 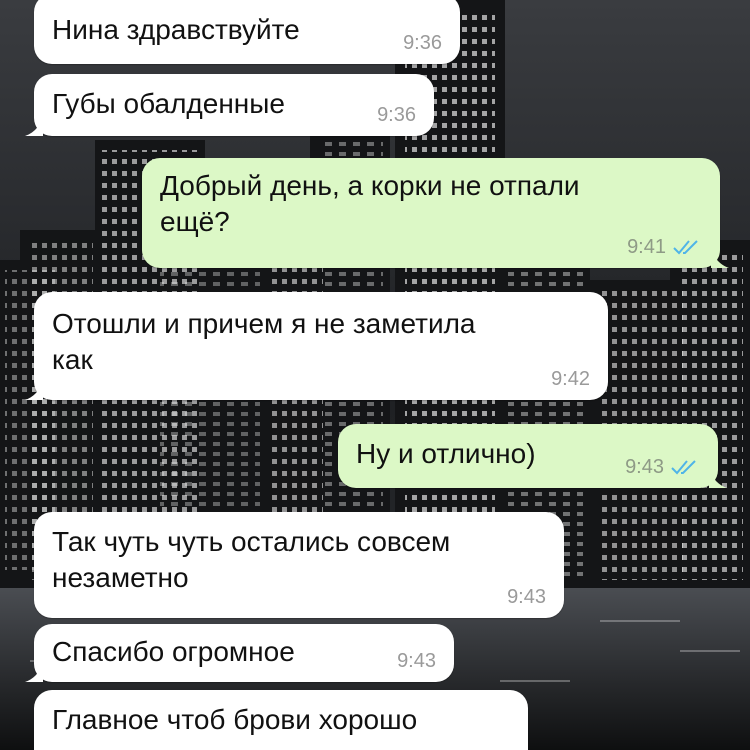 What do you see at coordinates (532, 456) in the screenshot?
I see `outgoing-message: Ну и отлично) 9:43` at bounding box center [532, 456].